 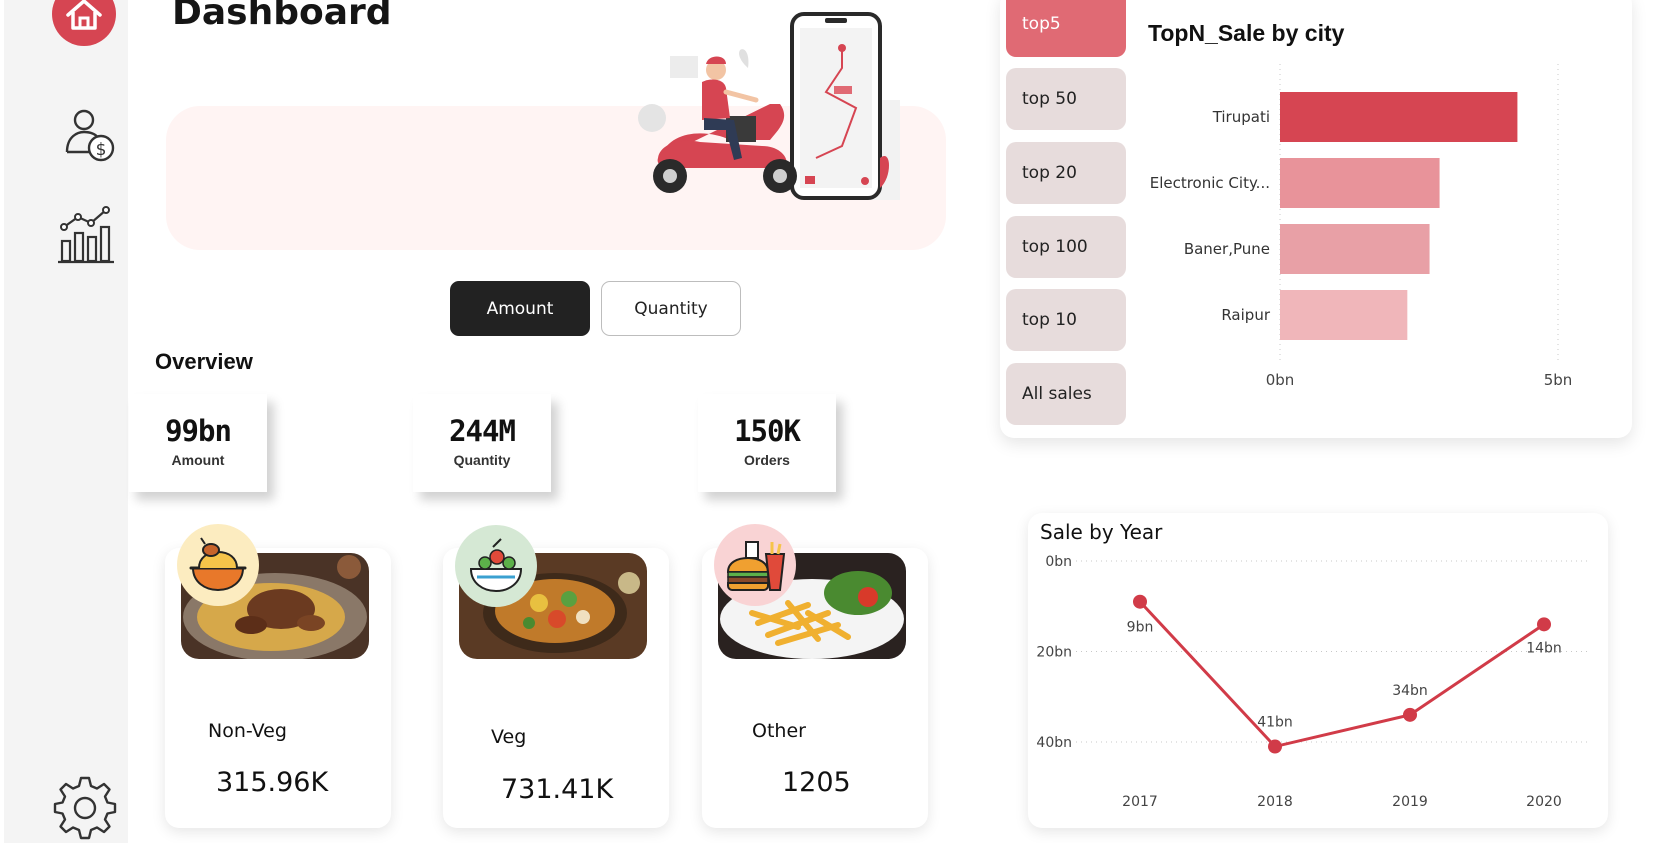 I want to click on topn-chart-title: TopN_Sale by city, so click(x=1246, y=33).